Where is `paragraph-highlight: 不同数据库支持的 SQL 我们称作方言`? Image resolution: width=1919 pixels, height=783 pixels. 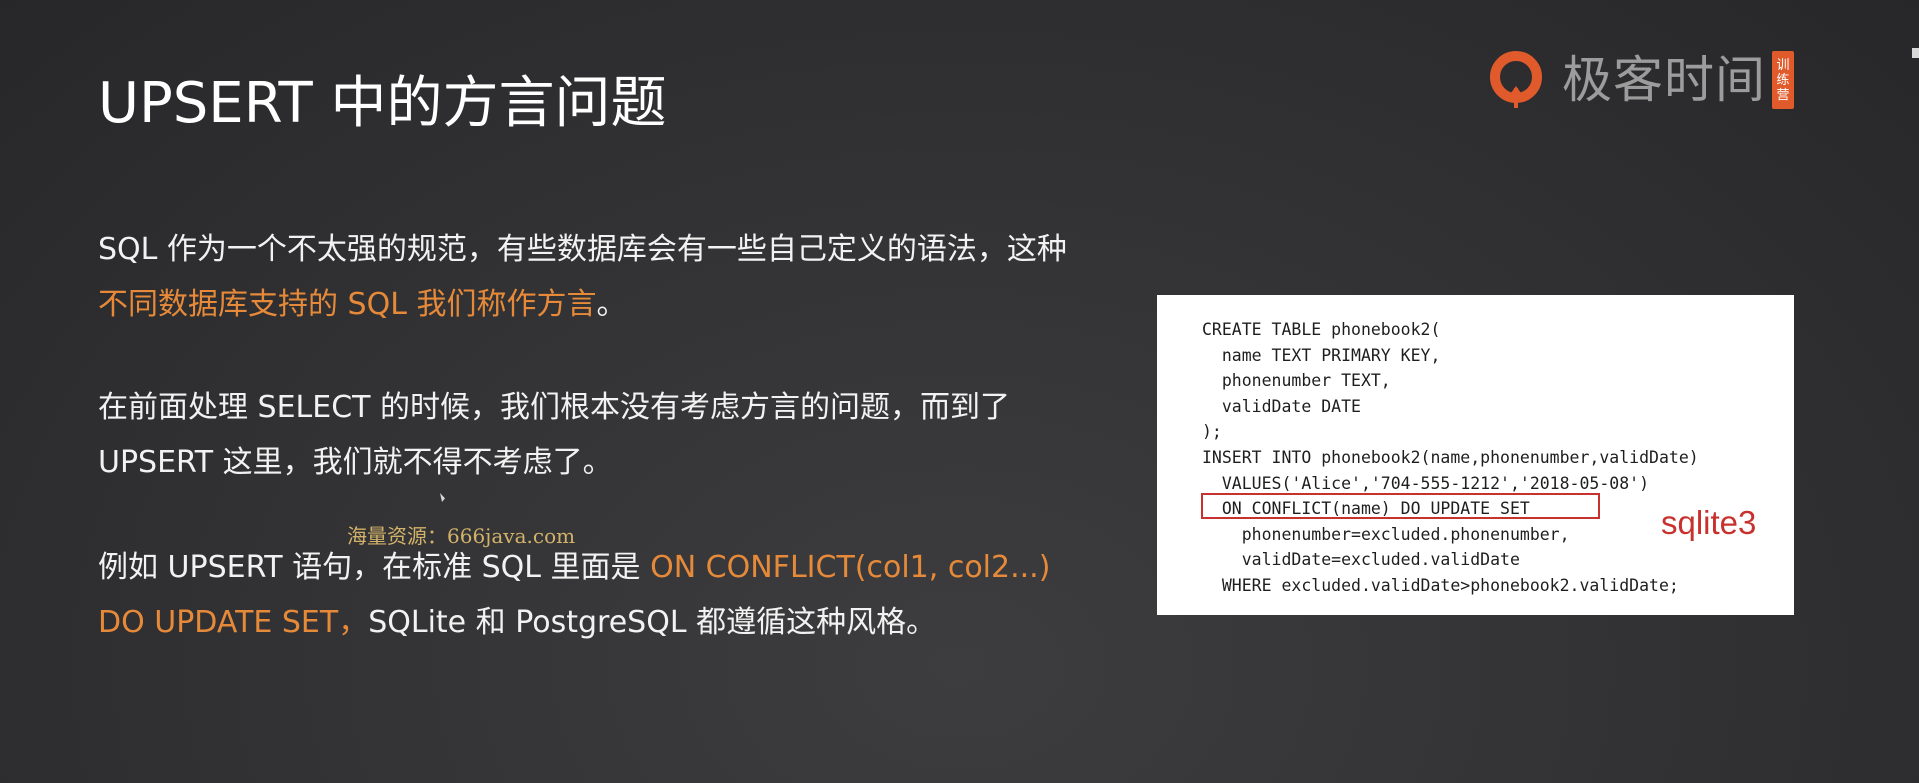
paragraph-highlight: 不同数据库支持的 SQL 我们称作方言 is located at coordinates (347, 304).